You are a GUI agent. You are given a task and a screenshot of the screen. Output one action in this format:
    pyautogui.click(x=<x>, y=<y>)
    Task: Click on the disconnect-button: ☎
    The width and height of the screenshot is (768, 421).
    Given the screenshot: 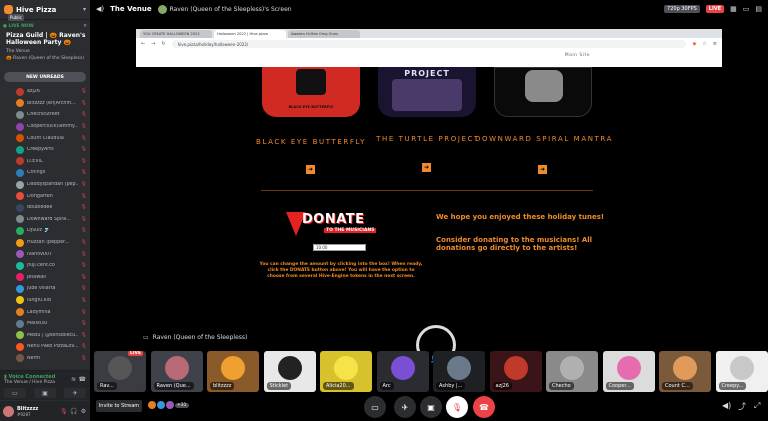 What is the action you would take?
    pyautogui.click(x=484, y=407)
    